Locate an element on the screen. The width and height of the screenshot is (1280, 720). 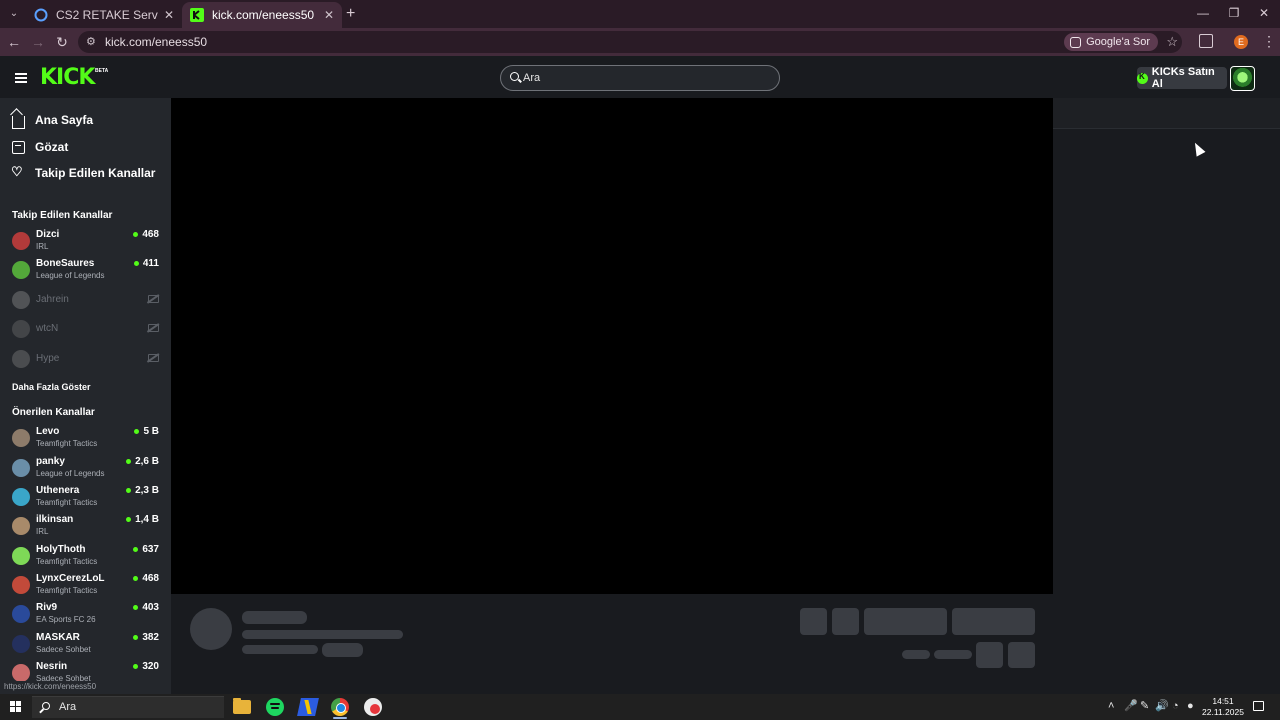
heart-icon is located at coordinates (18, 172).